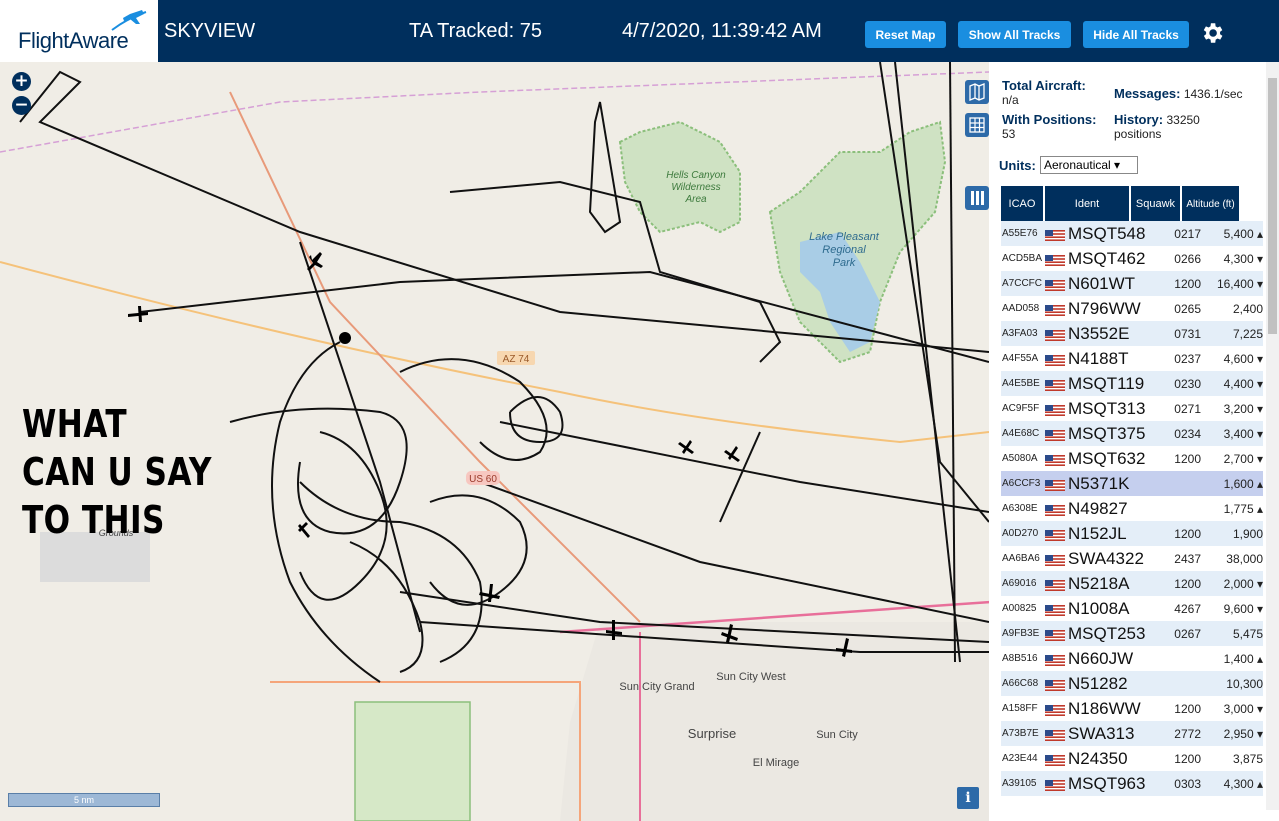 The width and height of the screenshot is (1279, 821). I want to click on row-ident: N1008A, so click(1099, 608).